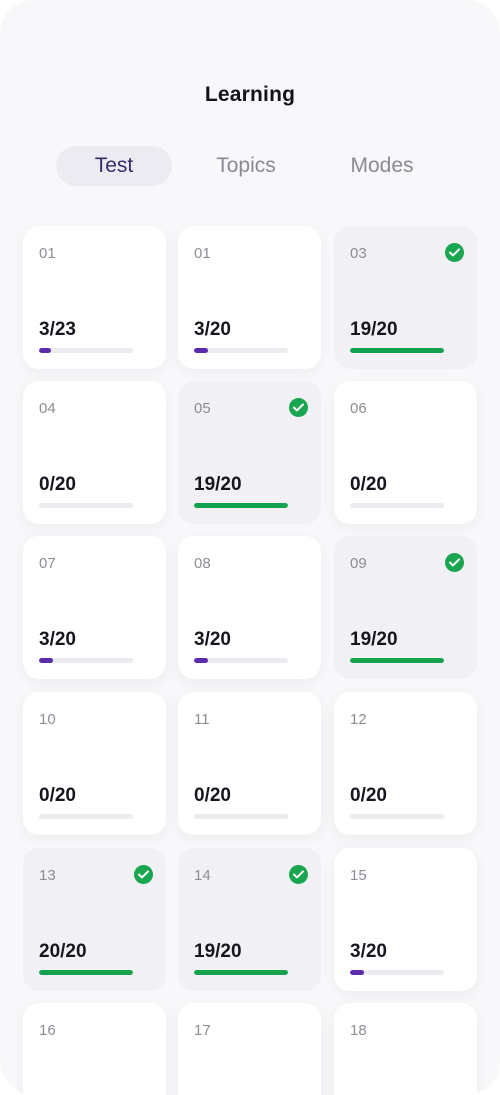 The height and width of the screenshot is (1095, 500). I want to click on test-card: 18, so click(405, 1049).